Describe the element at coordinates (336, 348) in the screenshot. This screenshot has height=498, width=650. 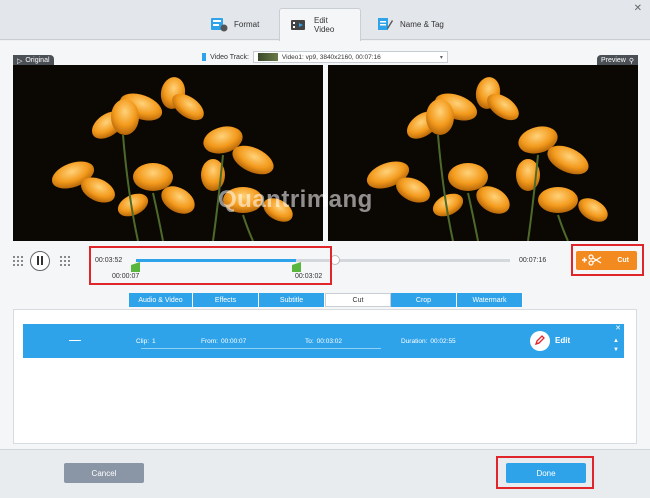
I see `to-underline` at that location.